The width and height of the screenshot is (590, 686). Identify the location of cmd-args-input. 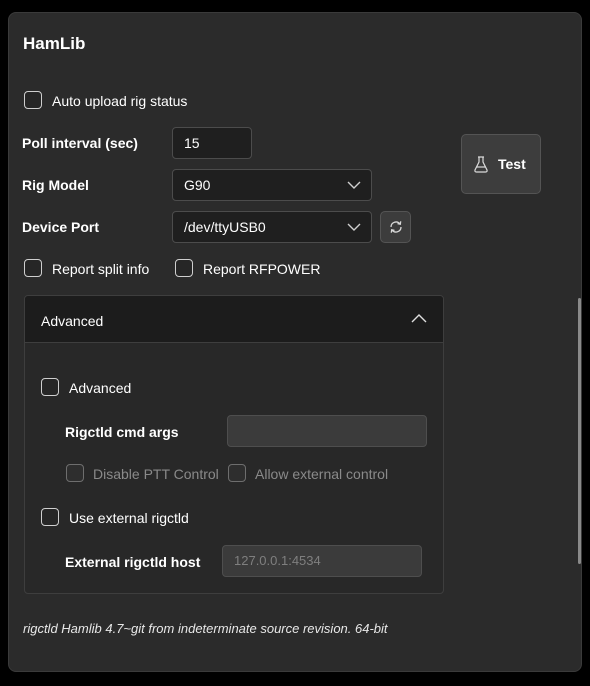
(327, 431).